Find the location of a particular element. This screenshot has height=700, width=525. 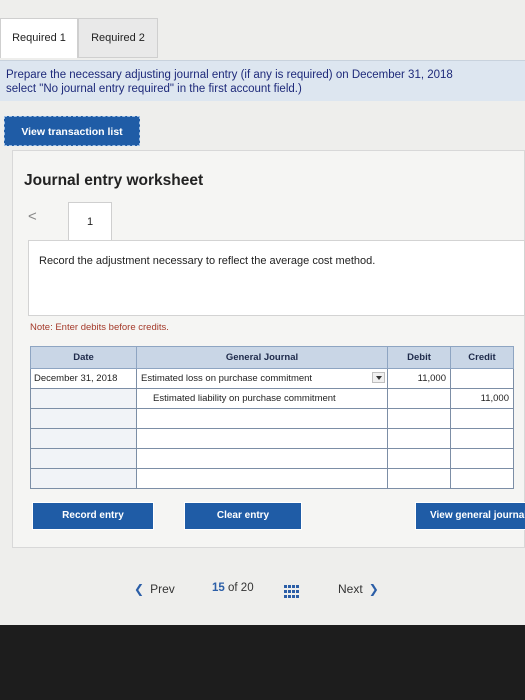

current-page: 15 is located at coordinates (218, 588).